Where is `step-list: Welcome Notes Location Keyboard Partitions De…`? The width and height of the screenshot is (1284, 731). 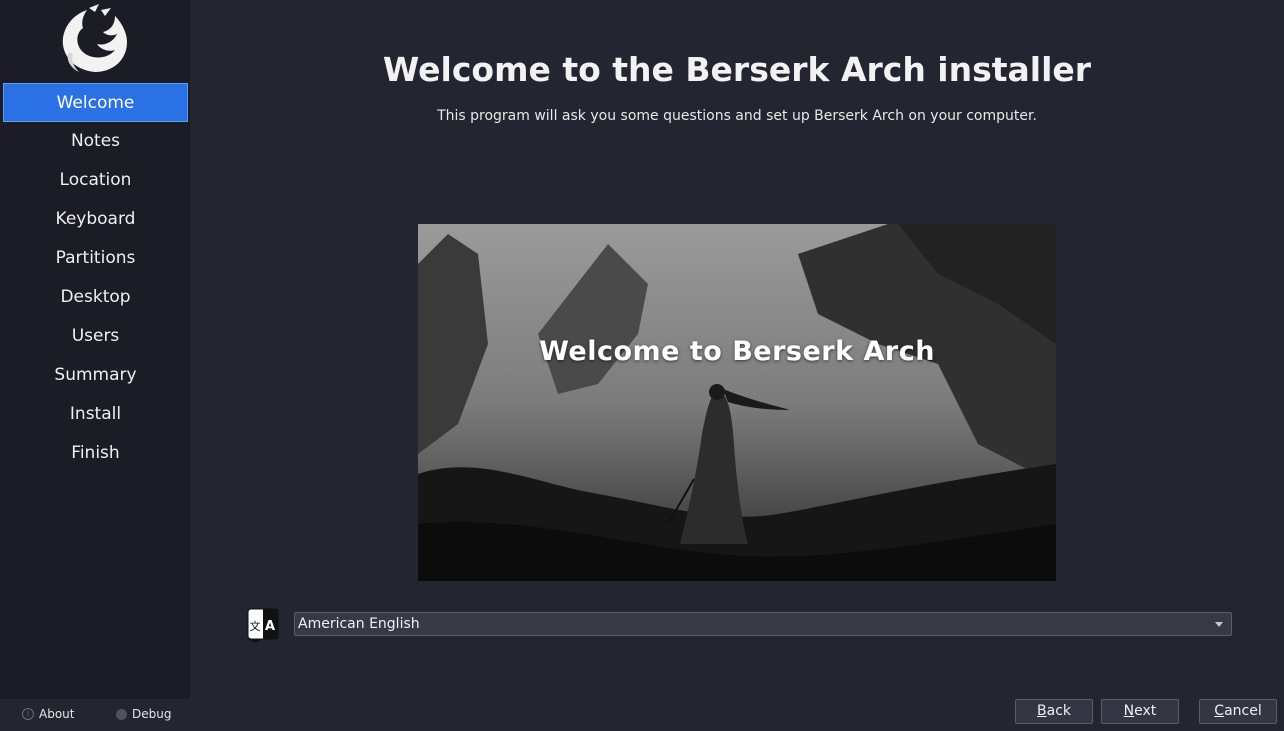
step-list: Welcome Notes Location Keyboard Partitions De… is located at coordinates (95, 278).